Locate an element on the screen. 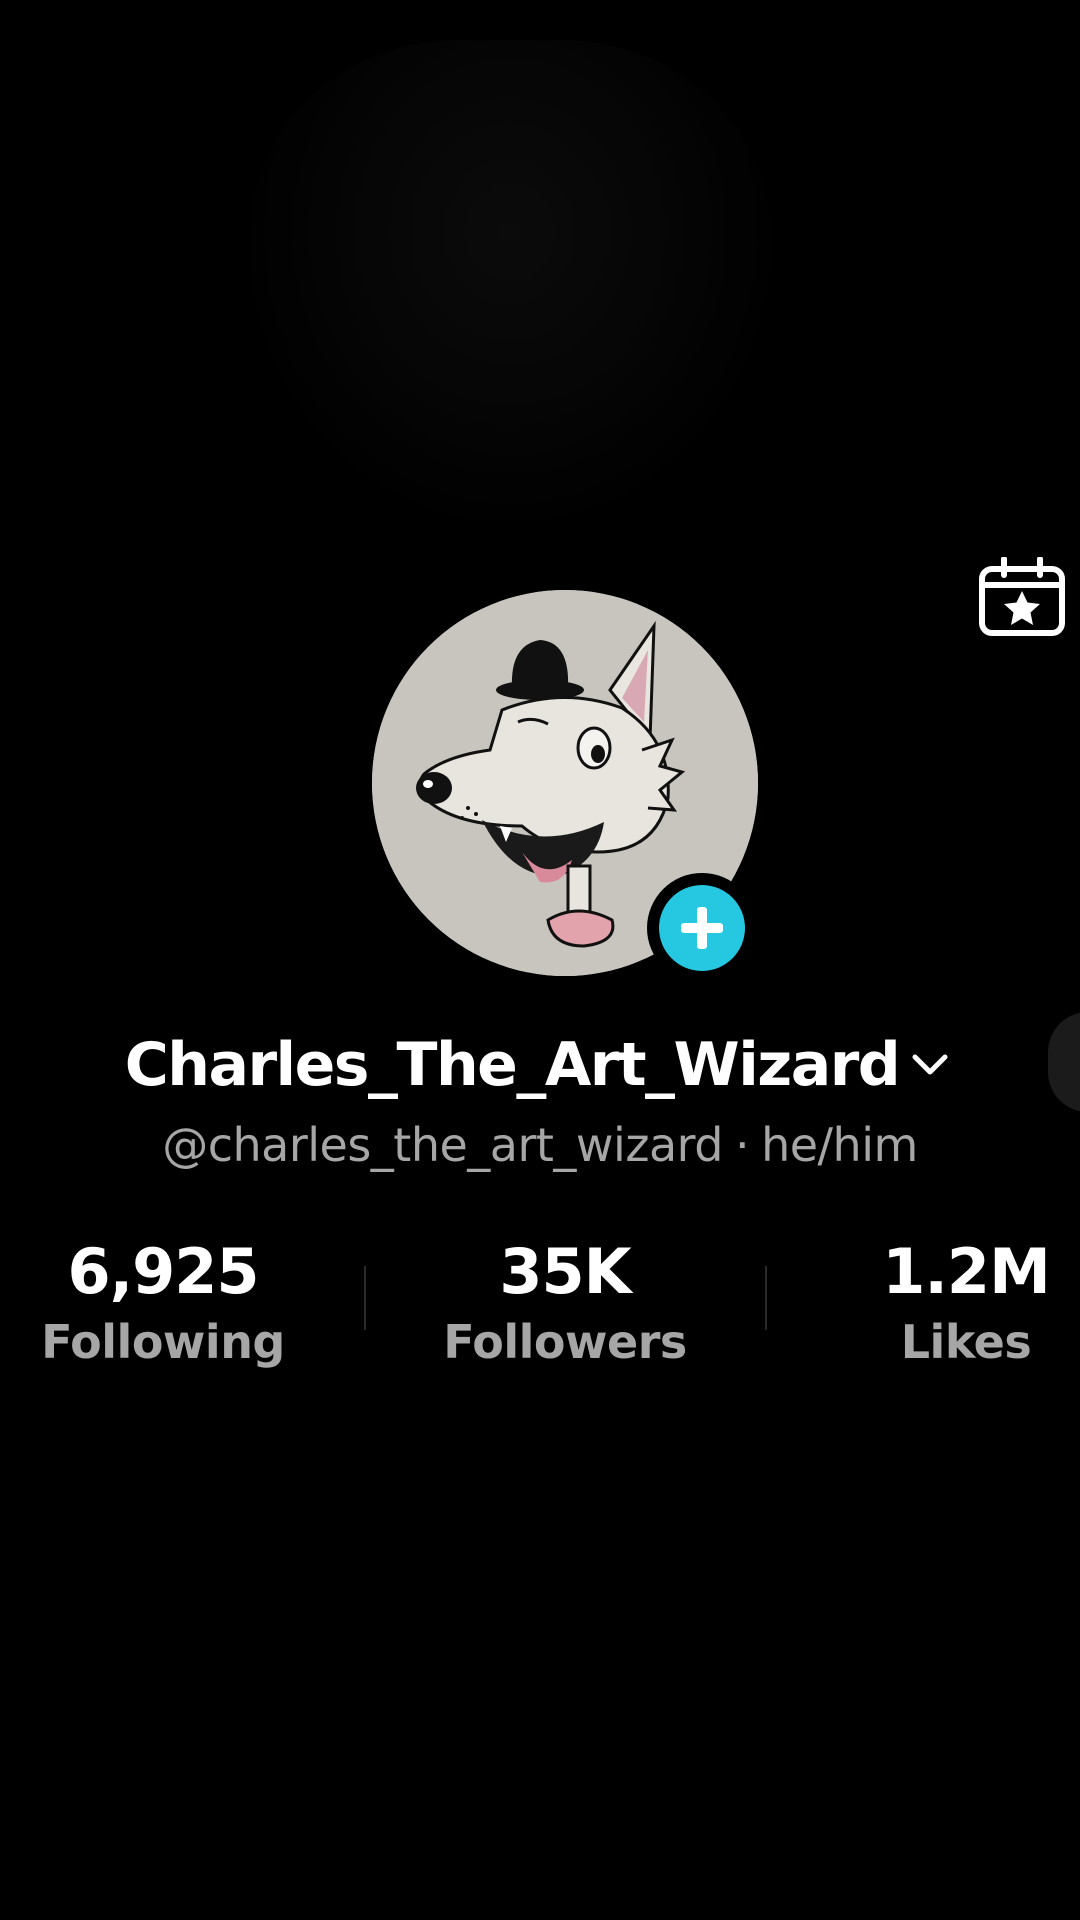  background-video-frame is located at coordinates (510, 280).